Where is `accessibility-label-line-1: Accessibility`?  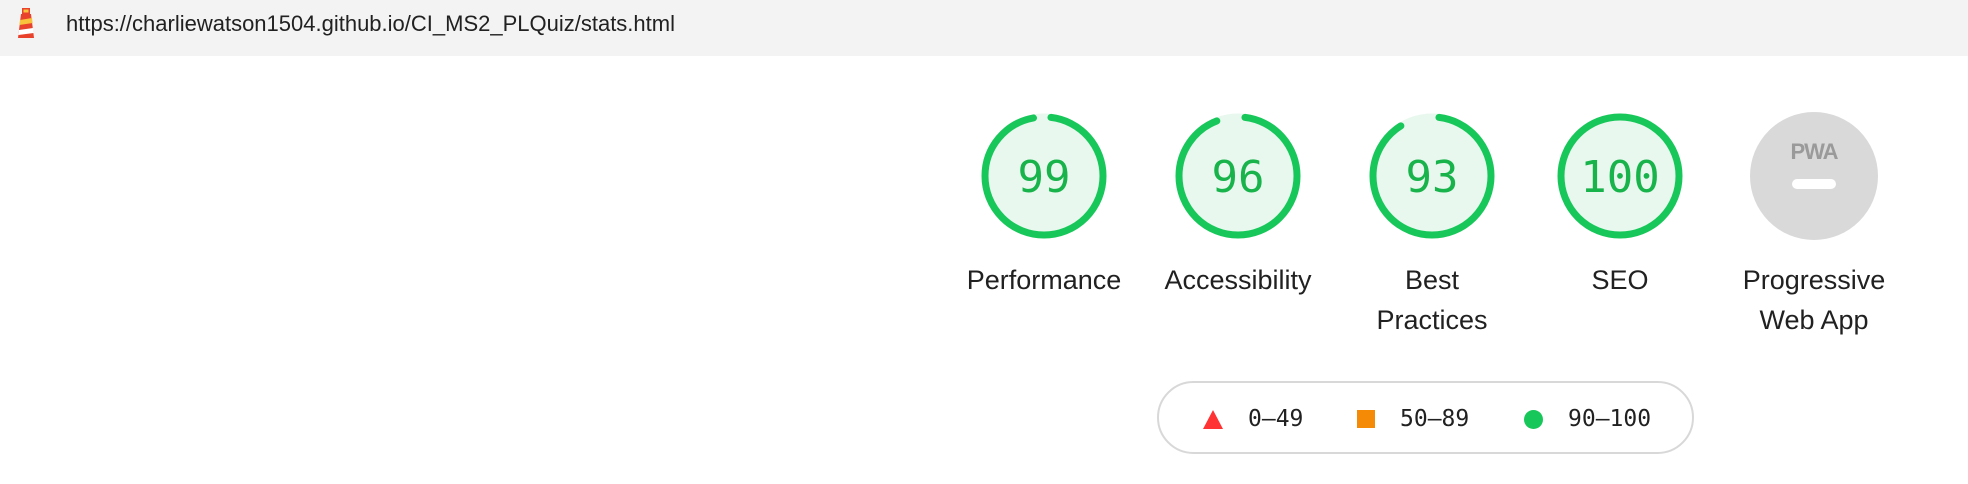
accessibility-label-line-1: Accessibility is located at coordinates (1238, 280).